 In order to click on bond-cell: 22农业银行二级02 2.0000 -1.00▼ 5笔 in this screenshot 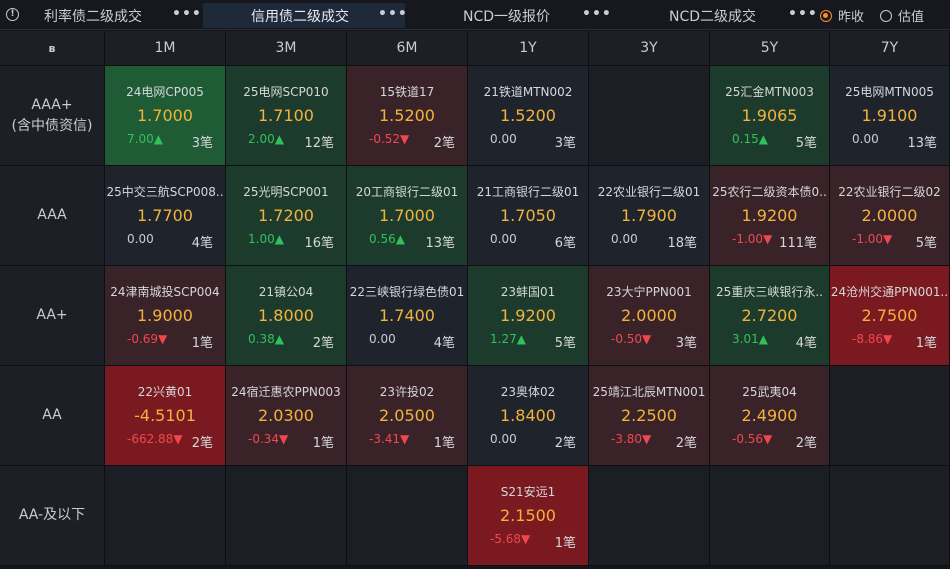, I will do `click(890, 216)`.